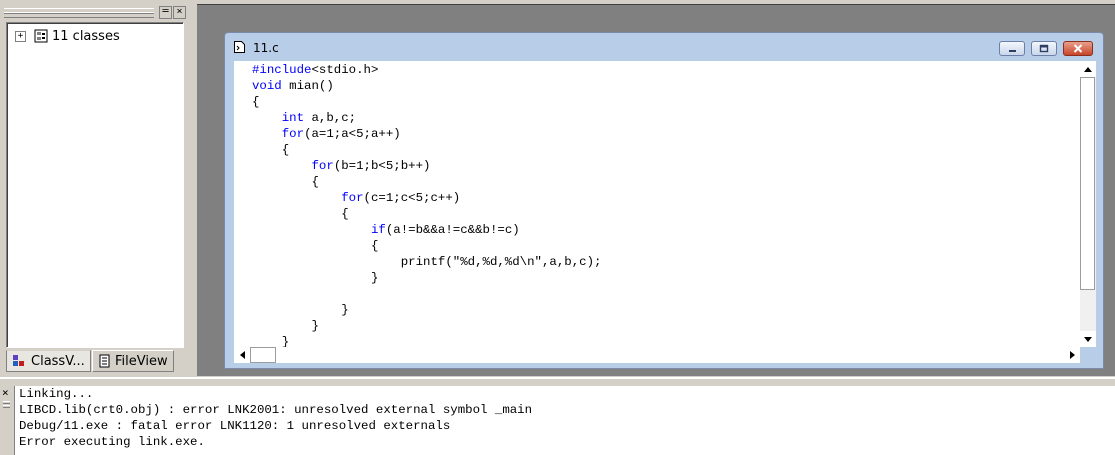 The width and height of the screenshot is (1115, 455). I want to click on arrow-down-icon, so click(1088, 339).